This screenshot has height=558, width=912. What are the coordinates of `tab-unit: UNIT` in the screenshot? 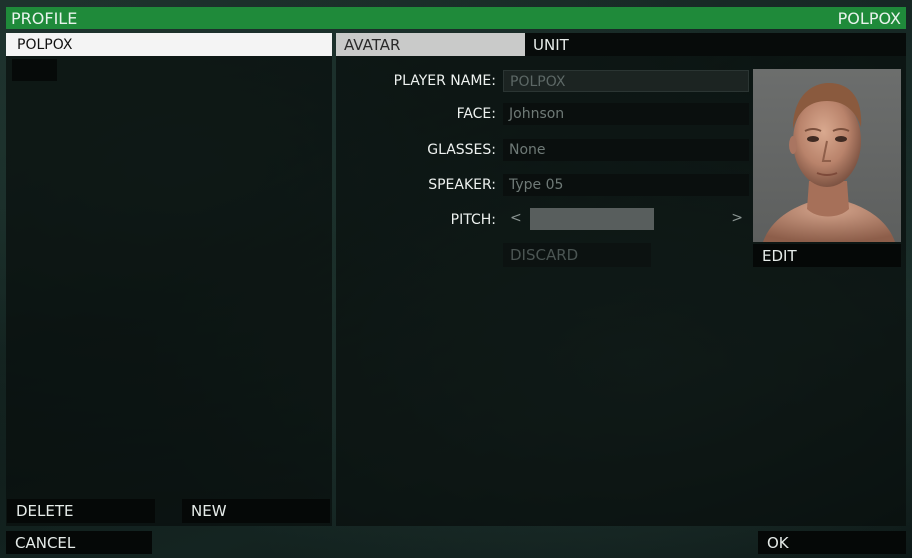 It's located at (715, 44).